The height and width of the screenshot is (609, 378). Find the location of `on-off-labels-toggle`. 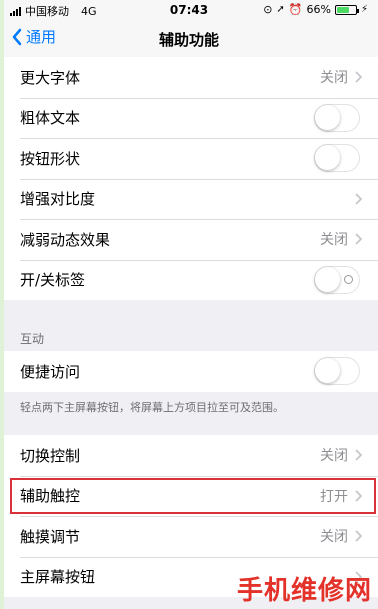

on-off-labels-toggle is located at coordinates (337, 279).